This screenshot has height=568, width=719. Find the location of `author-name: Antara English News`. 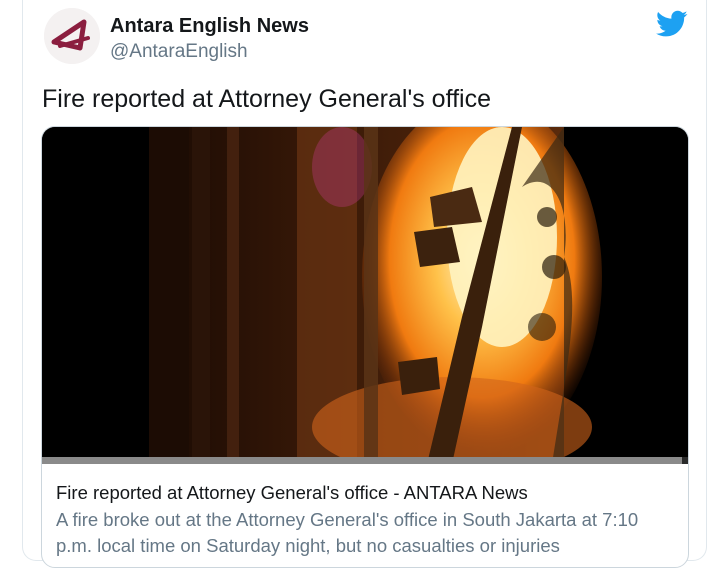

author-name: Antara English News is located at coordinates (209, 26).